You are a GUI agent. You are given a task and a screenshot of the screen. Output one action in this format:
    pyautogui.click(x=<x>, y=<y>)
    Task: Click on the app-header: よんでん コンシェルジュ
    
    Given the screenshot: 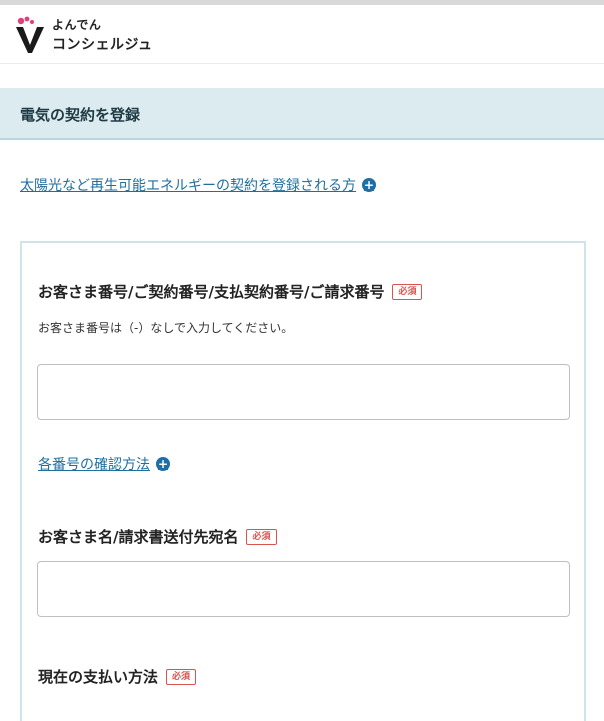 What is the action you would take?
    pyautogui.click(x=302, y=34)
    